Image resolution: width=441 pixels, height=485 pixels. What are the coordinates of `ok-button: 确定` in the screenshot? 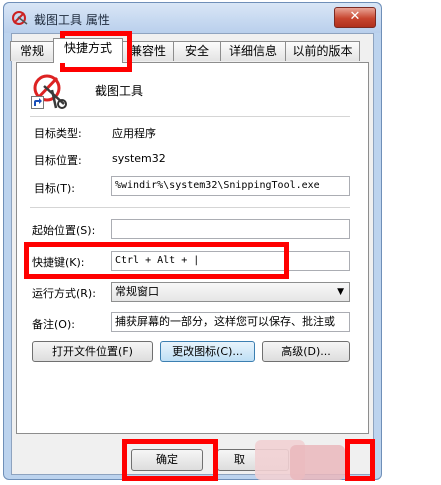 It's located at (167, 460).